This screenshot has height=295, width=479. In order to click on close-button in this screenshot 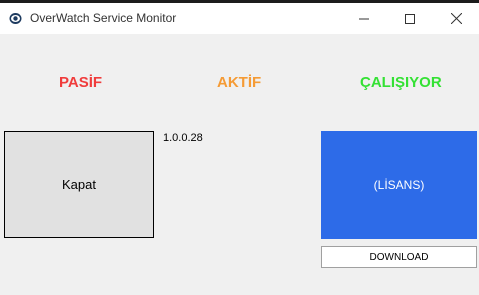, I will do `click(456, 18)`.